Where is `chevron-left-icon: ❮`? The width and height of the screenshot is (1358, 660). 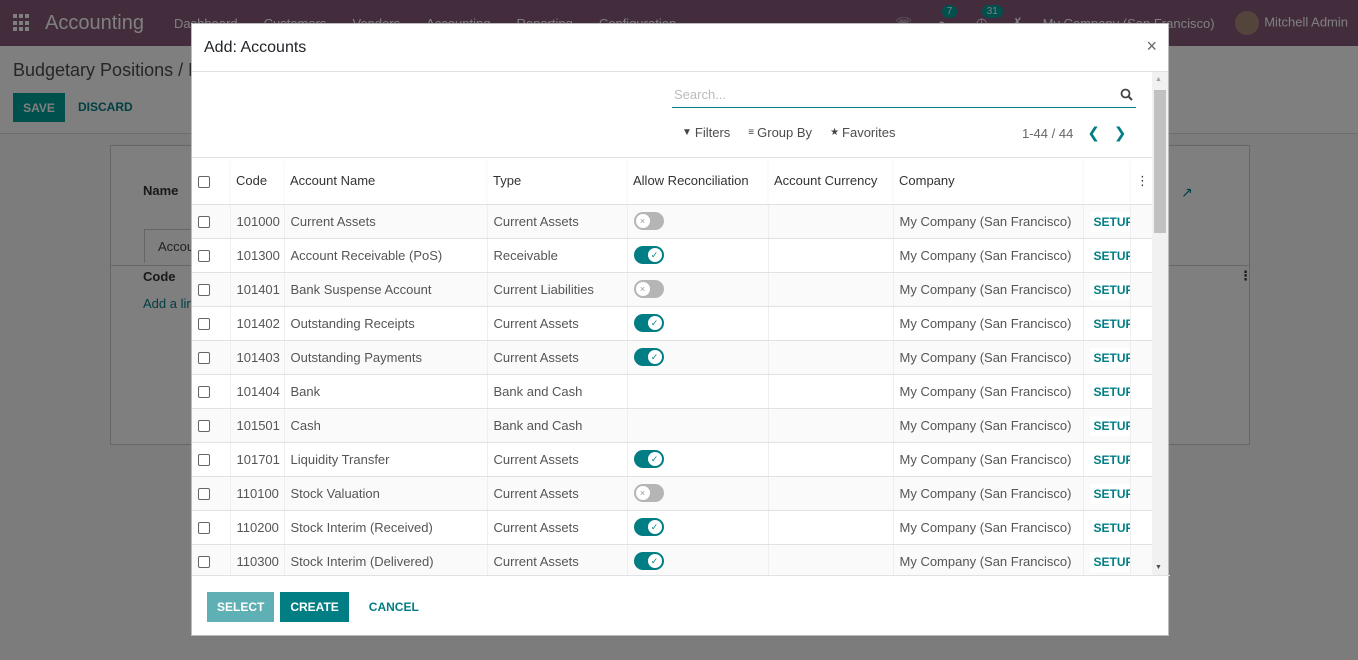 chevron-left-icon: ❮ is located at coordinates (1093, 133).